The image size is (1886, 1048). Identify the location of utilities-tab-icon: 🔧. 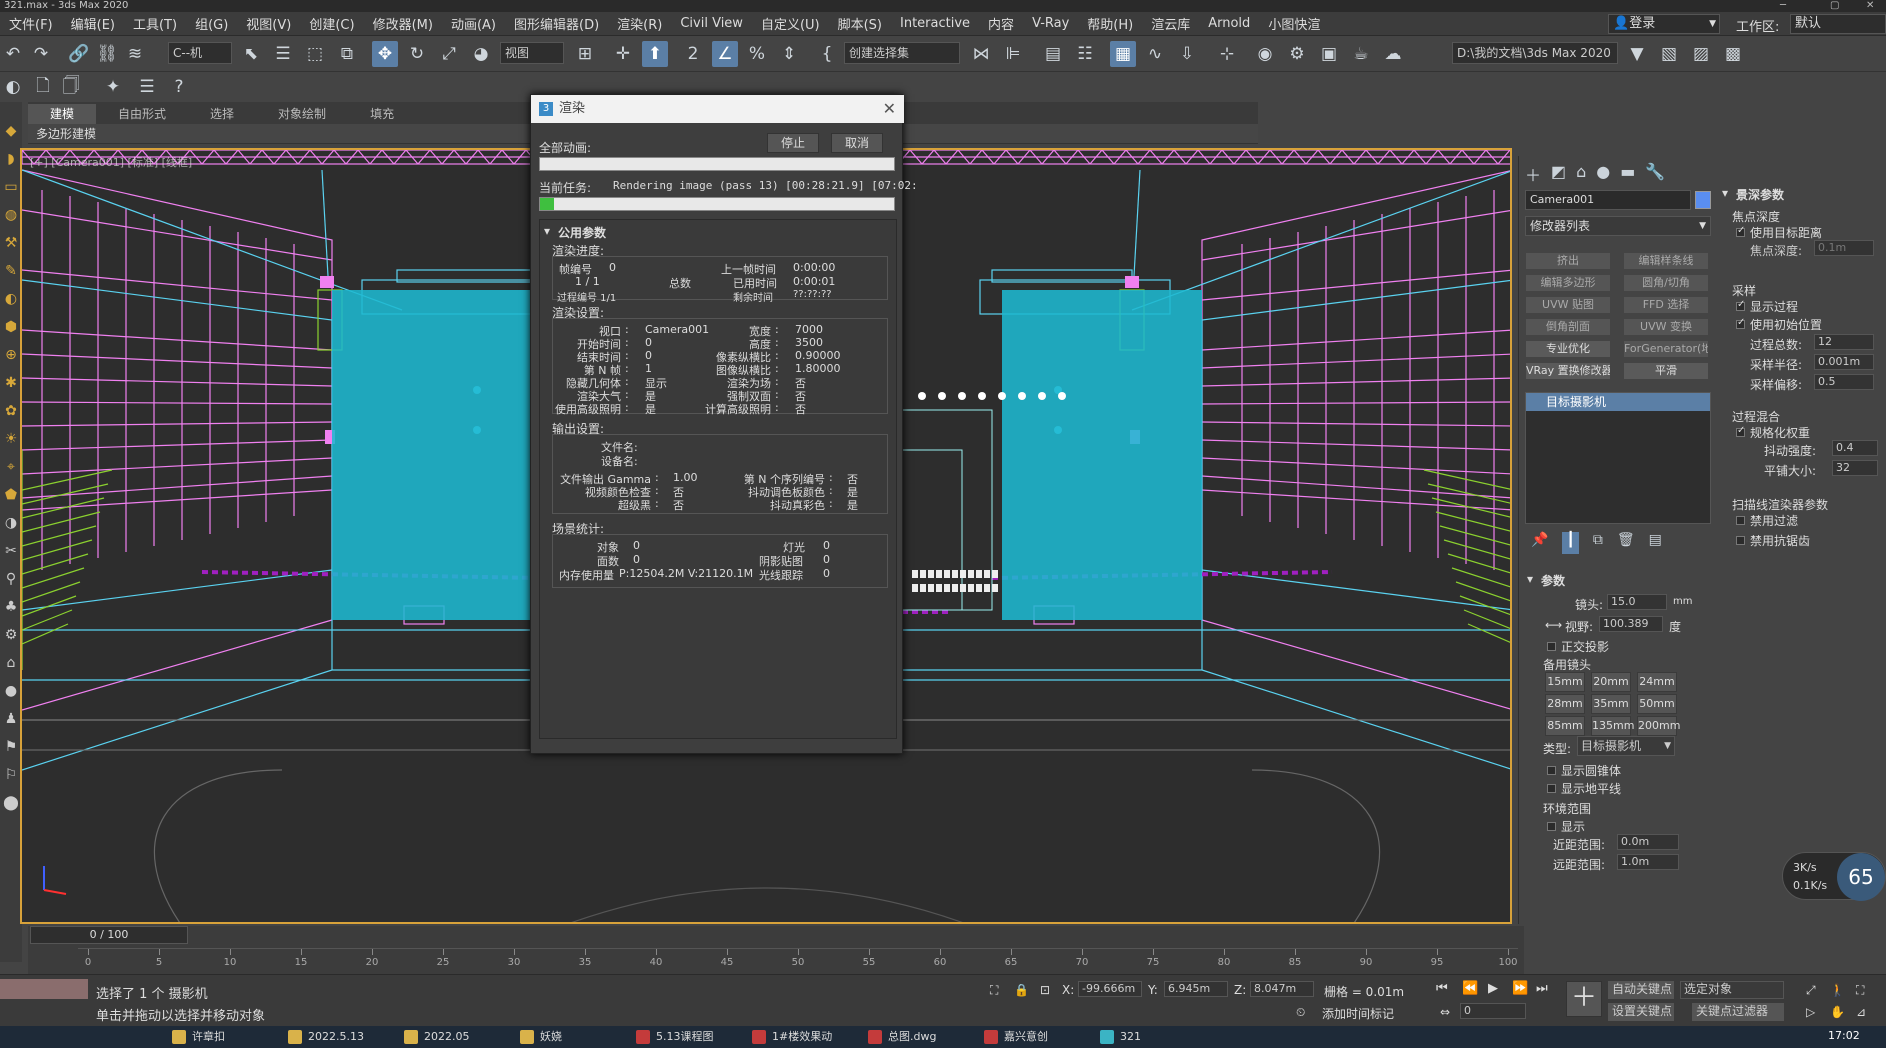
(1655, 171).